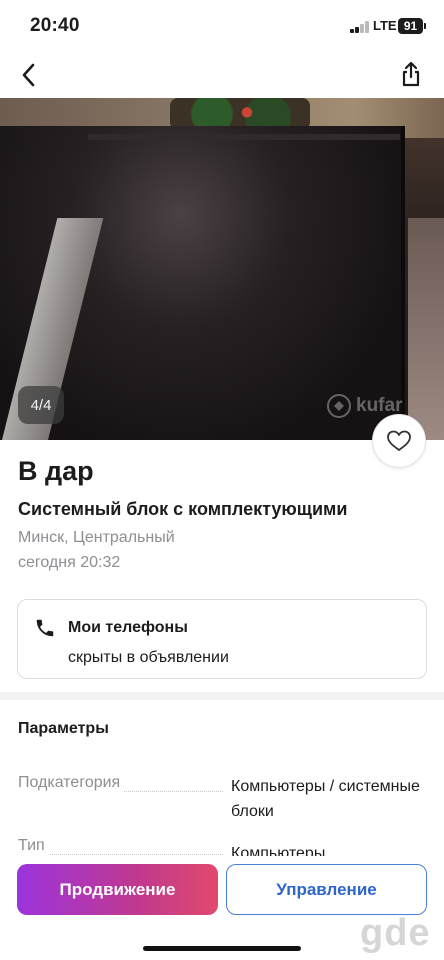  Describe the element at coordinates (120, 854) in the screenshot. I see `param-dots` at that location.